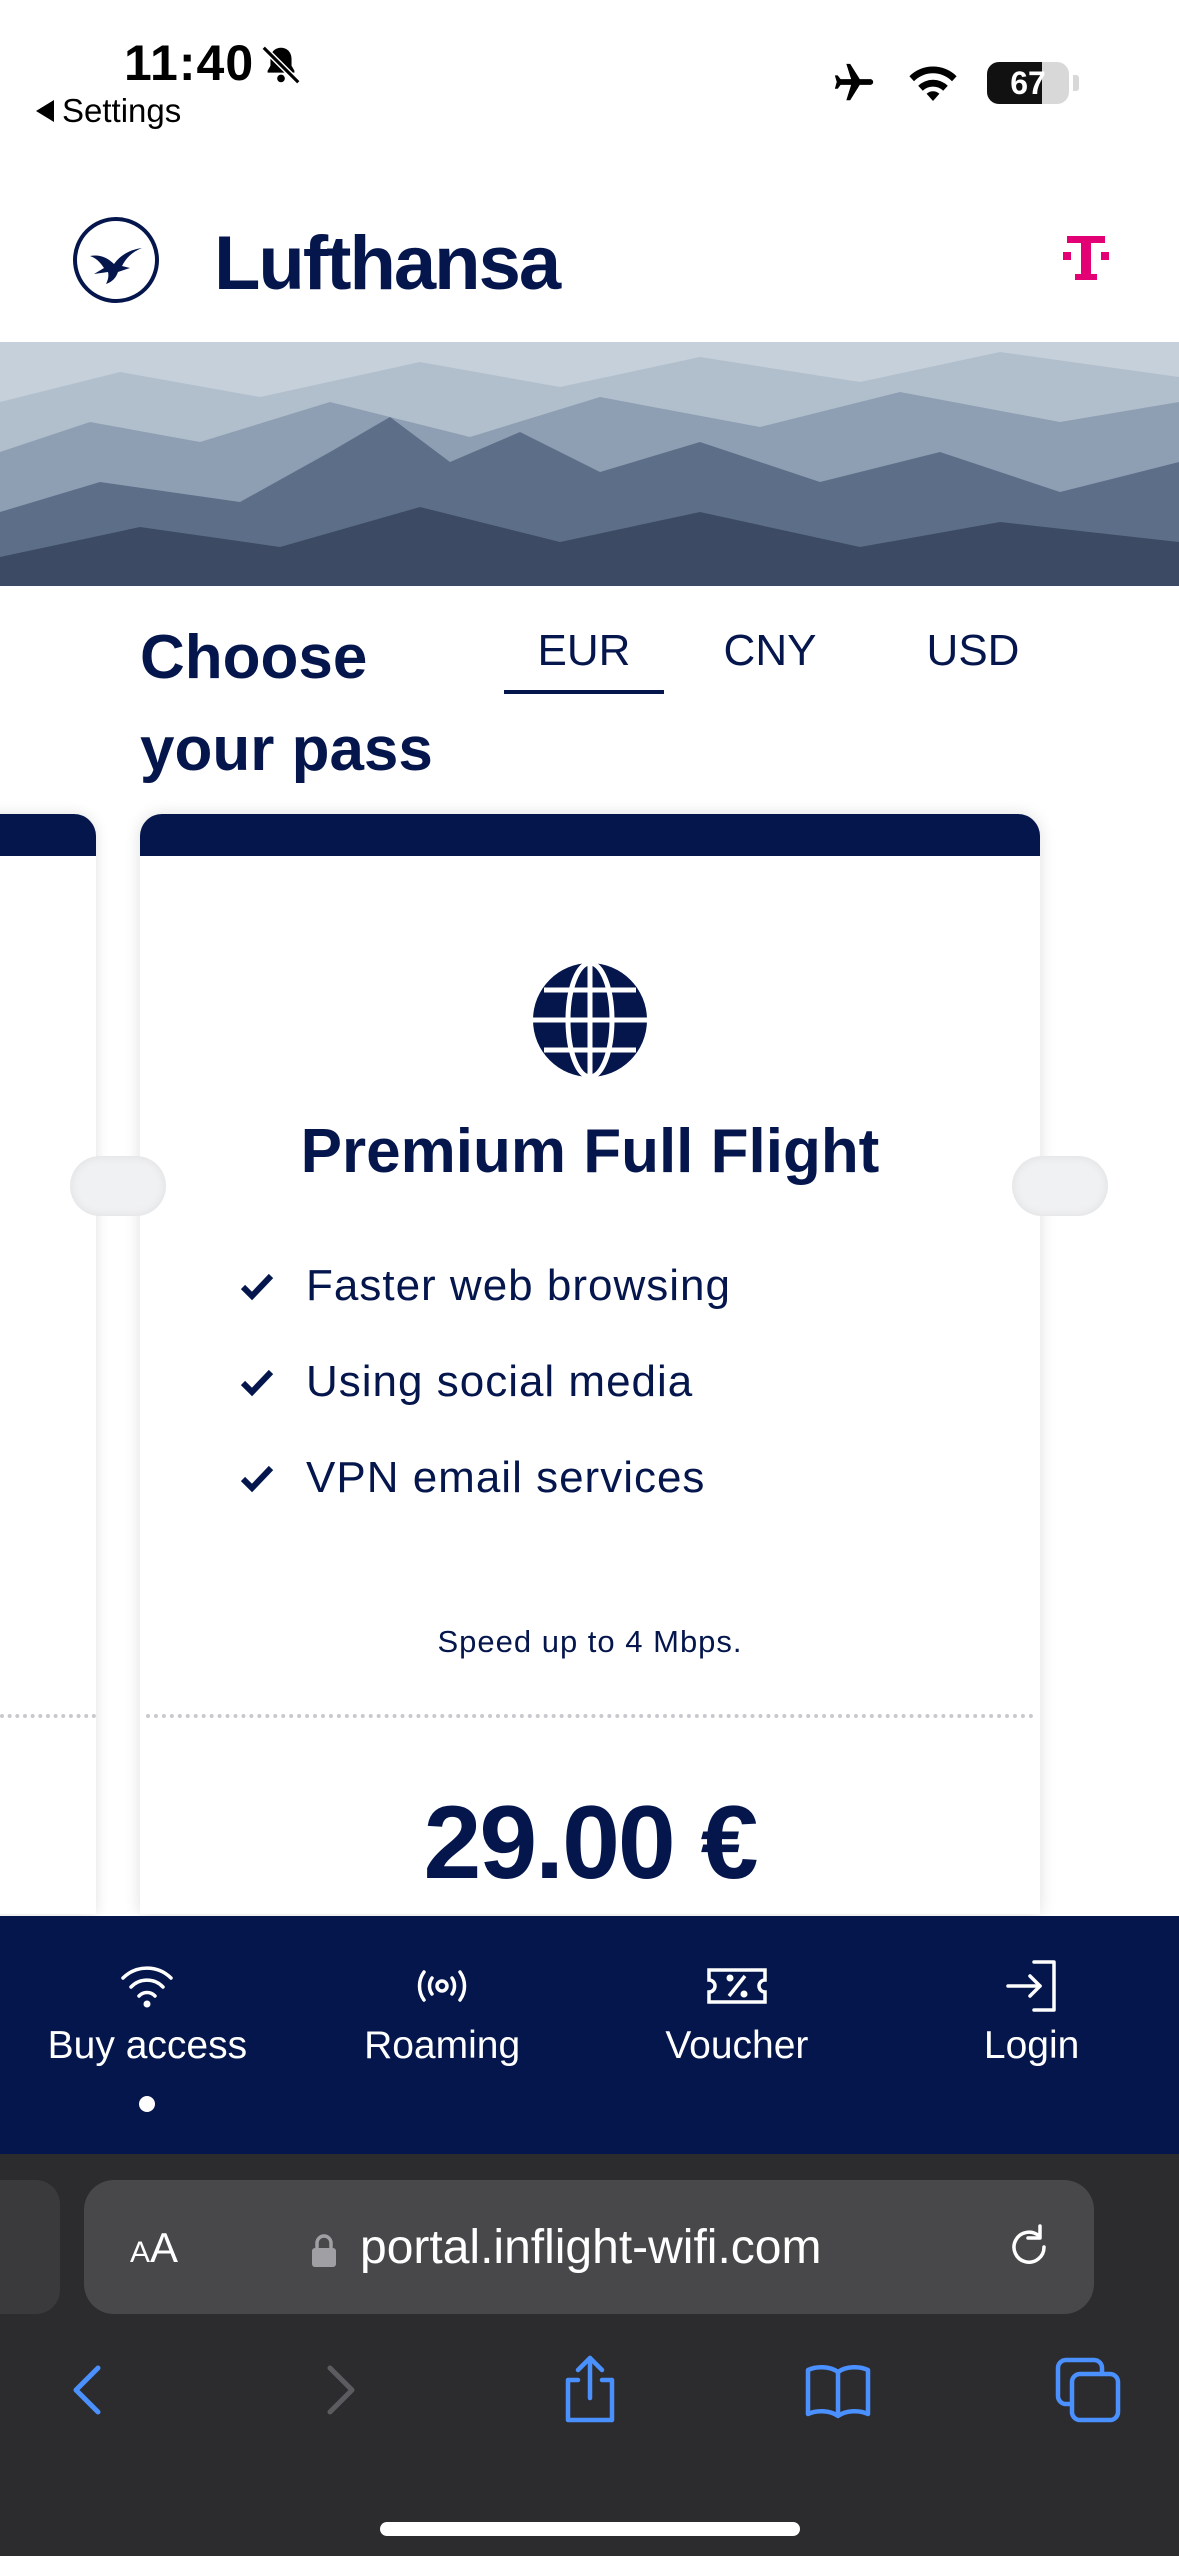  I want to click on back-to-settings-link: Settings, so click(108, 111).